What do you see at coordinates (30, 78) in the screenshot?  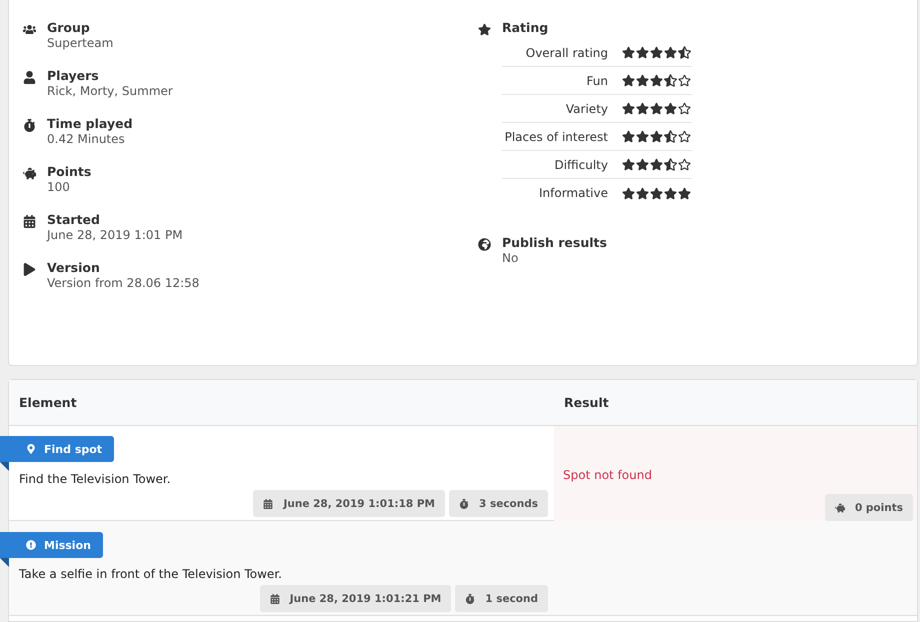 I see `user-icon` at bounding box center [30, 78].